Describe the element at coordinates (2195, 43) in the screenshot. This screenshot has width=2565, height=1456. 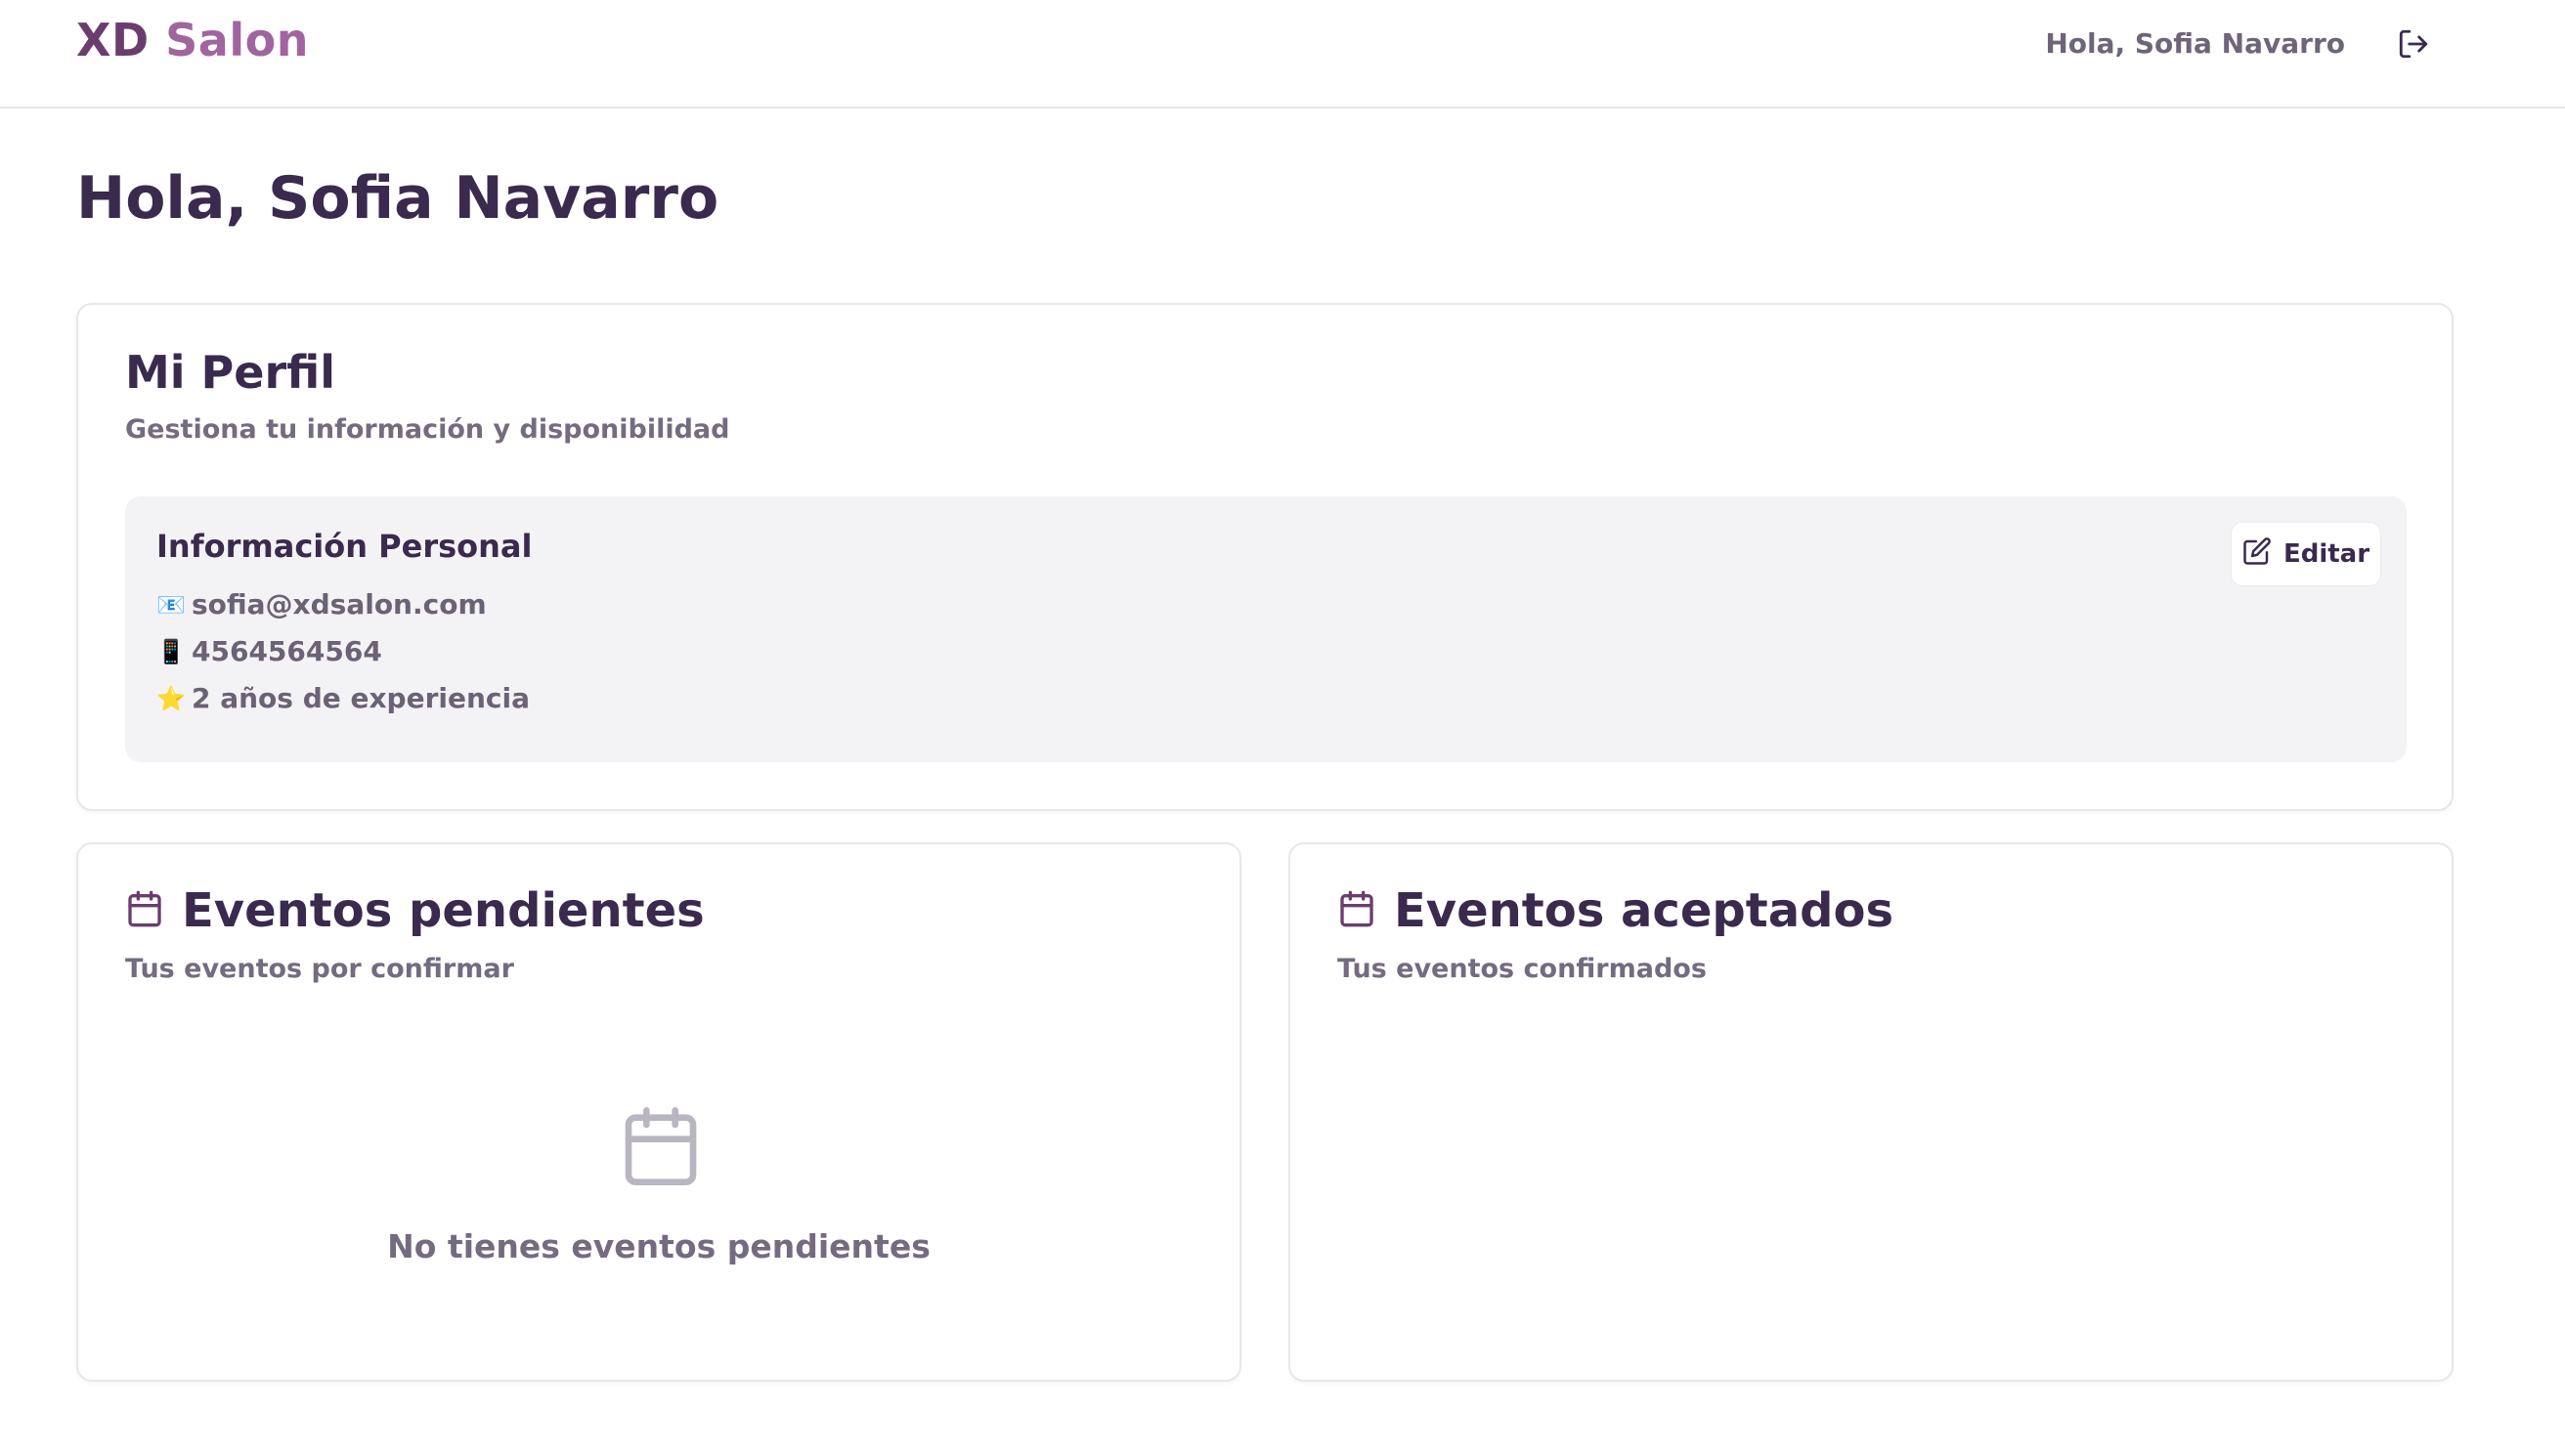
I see `header-greeting: Hola, Sofia Navarro` at that location.